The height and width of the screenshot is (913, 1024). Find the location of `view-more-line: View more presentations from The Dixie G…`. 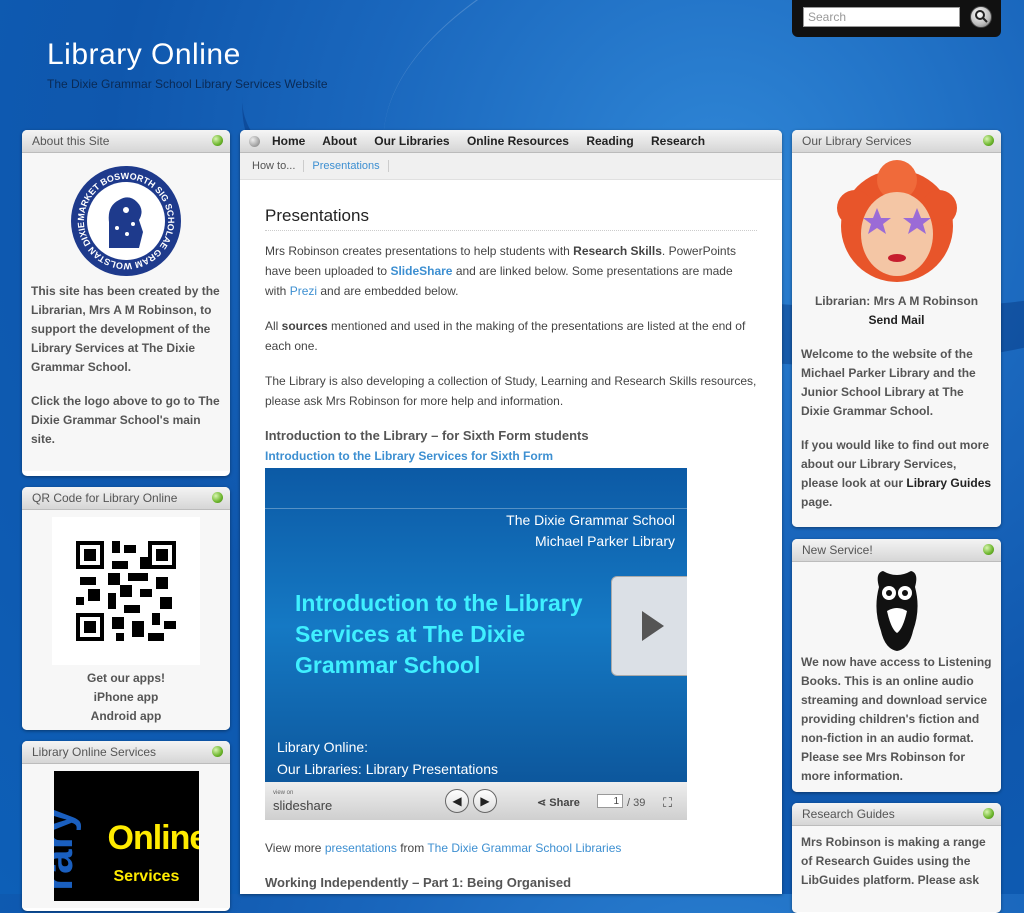

view-more-line: View more presentations from The Dixie G… is located at coordinates (443, 848).